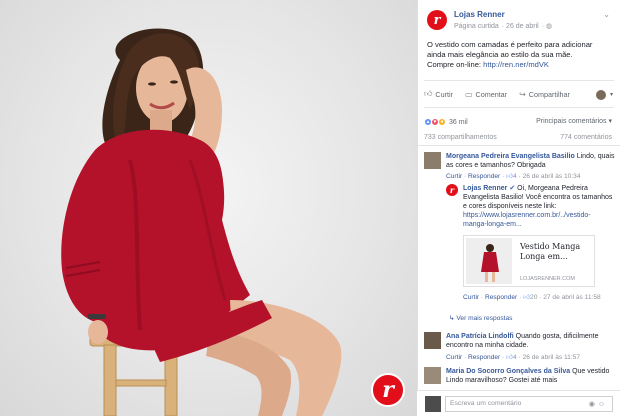 This screenshot has width=620, height=416. I want to click on page-liked-label: Página curtida, so click(476, 26).